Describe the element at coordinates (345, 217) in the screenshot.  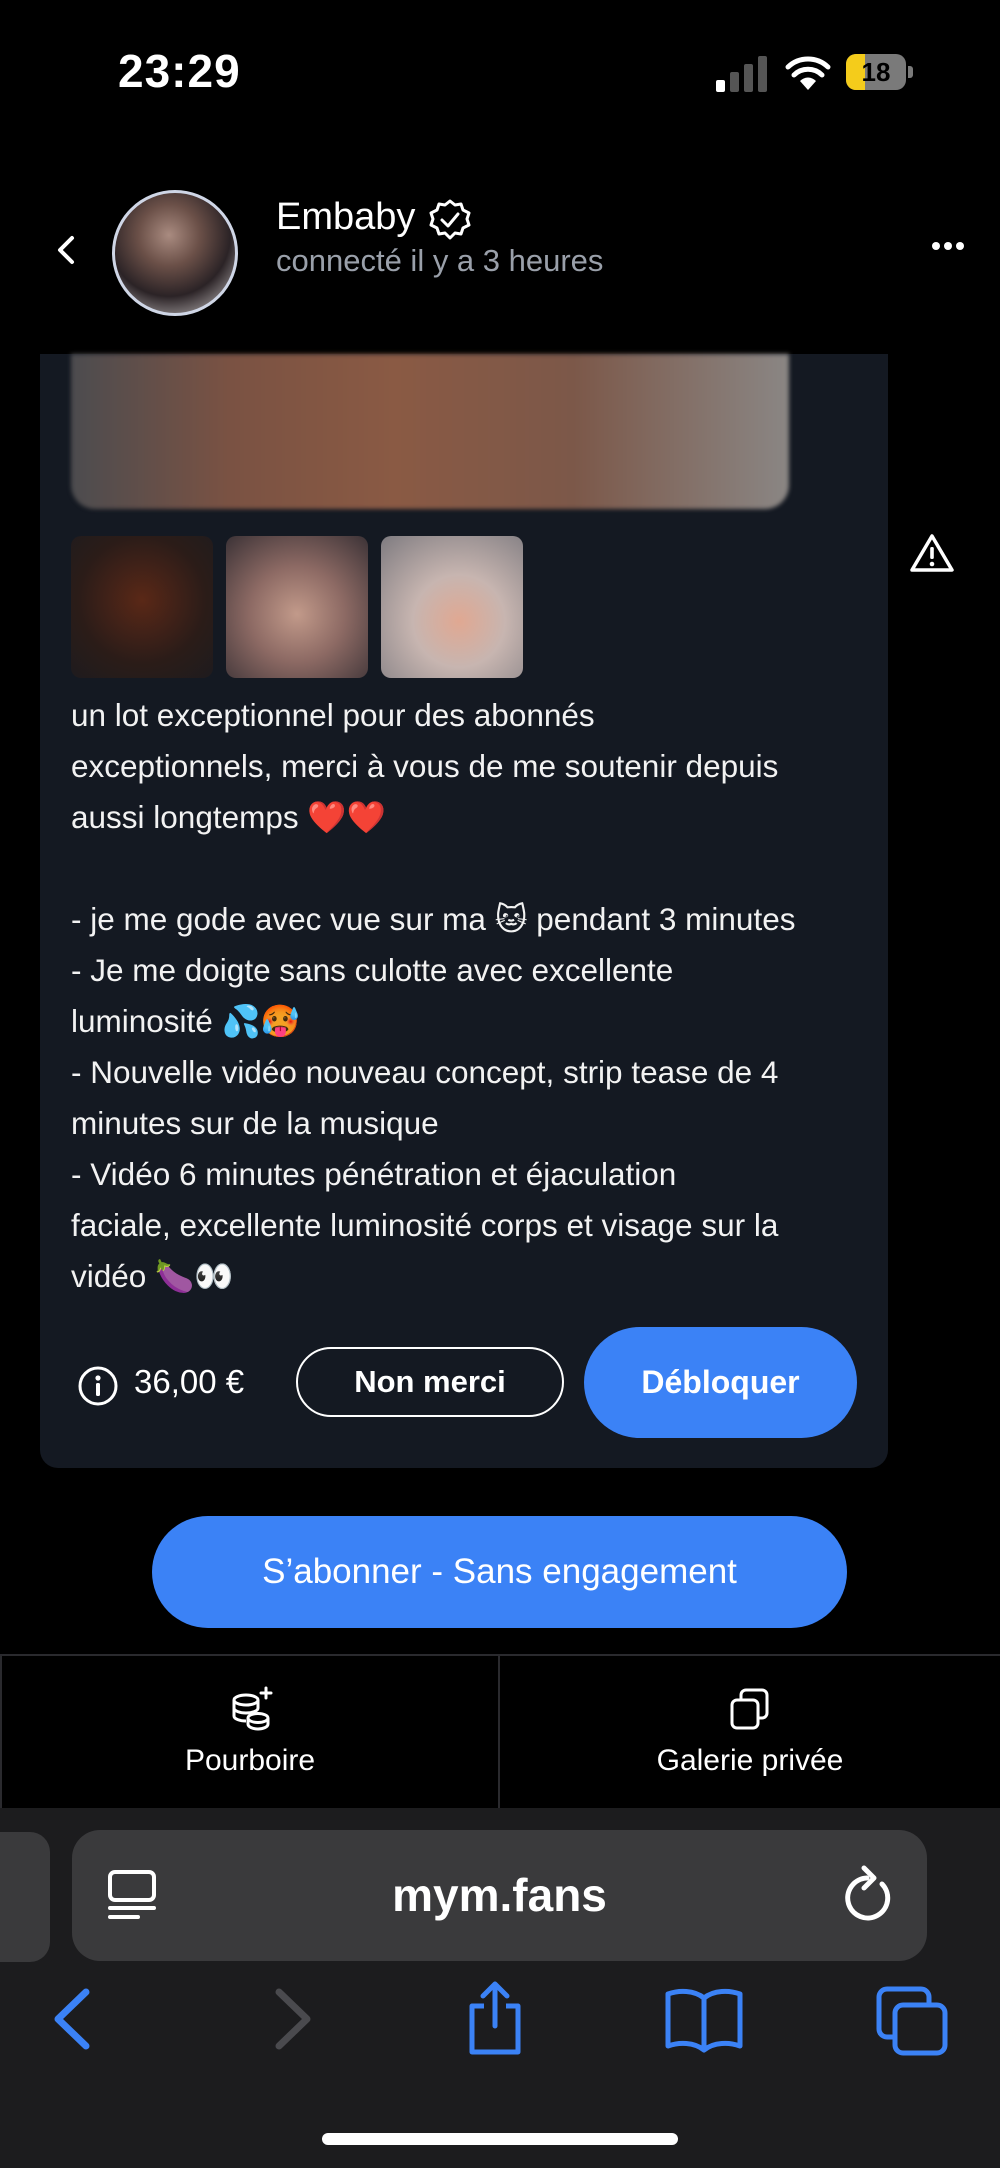
I see `profile-name: Embaby` at that location.